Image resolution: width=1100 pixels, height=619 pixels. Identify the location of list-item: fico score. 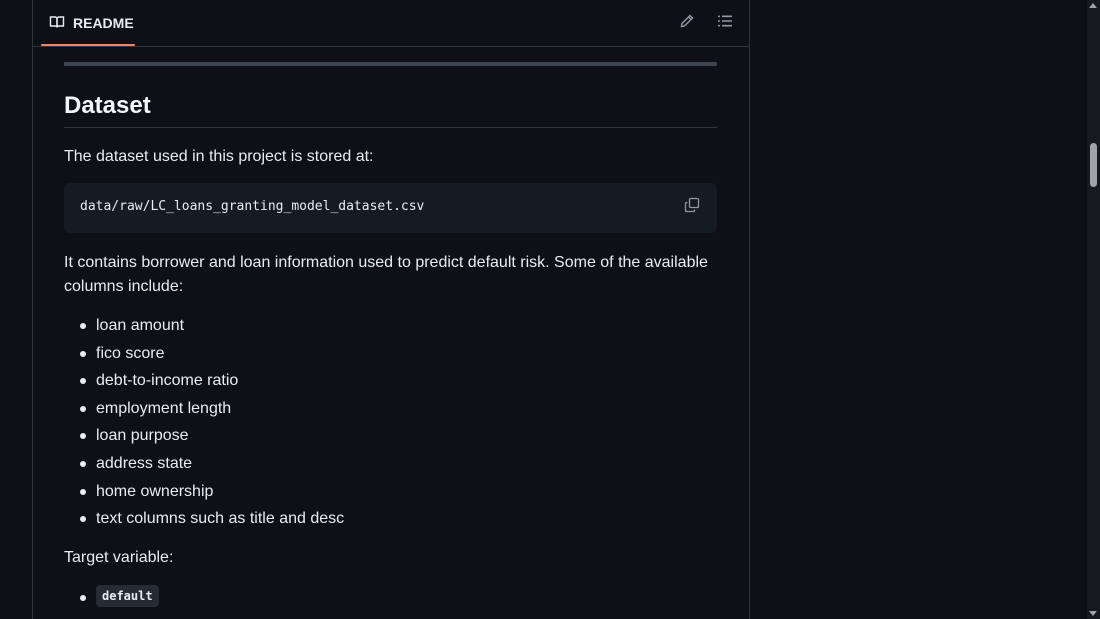
(384, 354).